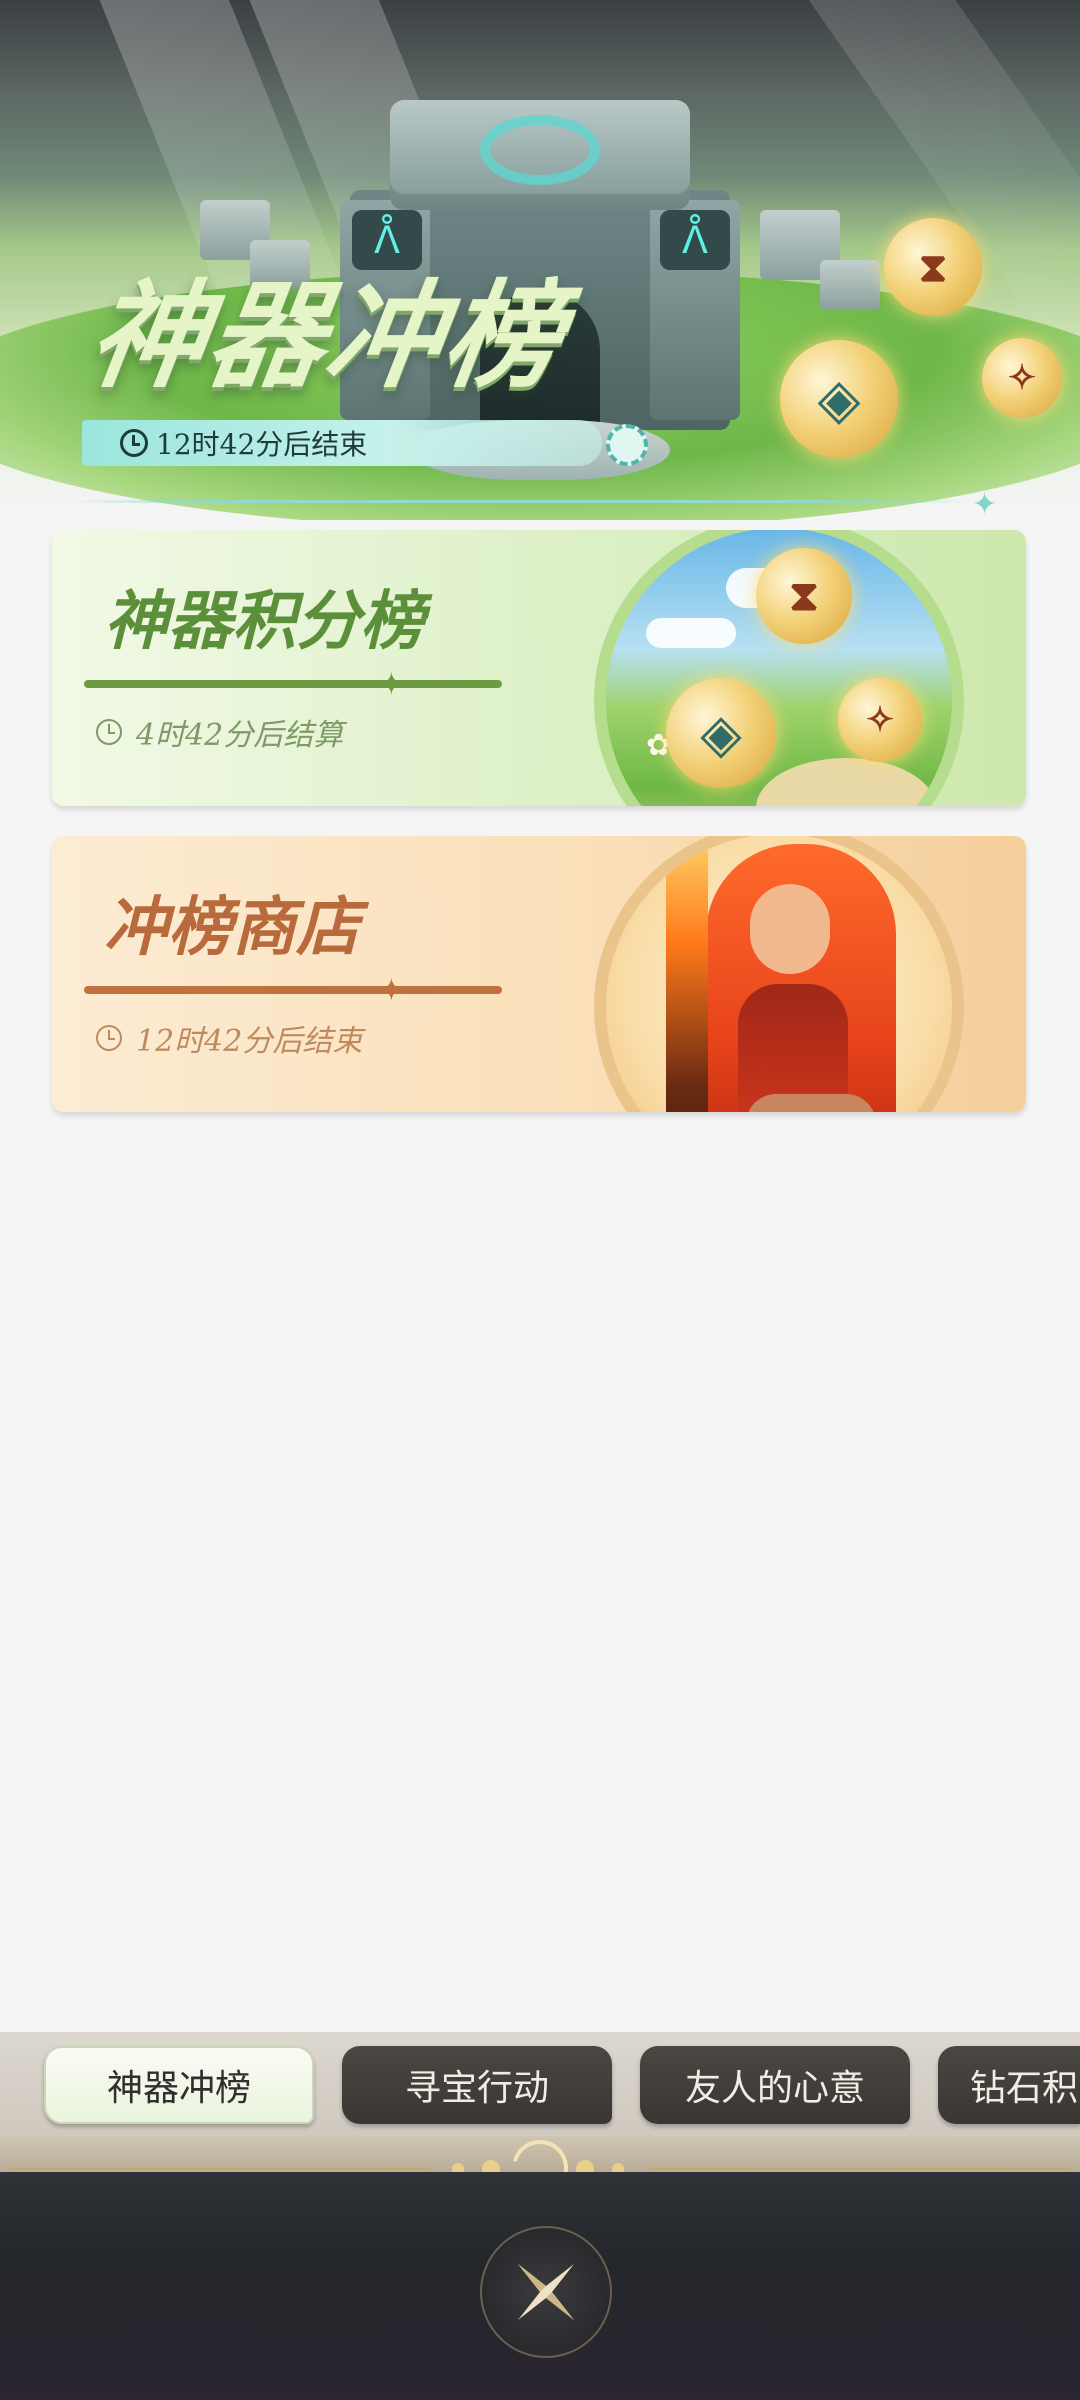  Describe the element at coordinates (477, 2085) in the screenshot. I see `tab-treasure-hunt: 寻宝行动` at that location.